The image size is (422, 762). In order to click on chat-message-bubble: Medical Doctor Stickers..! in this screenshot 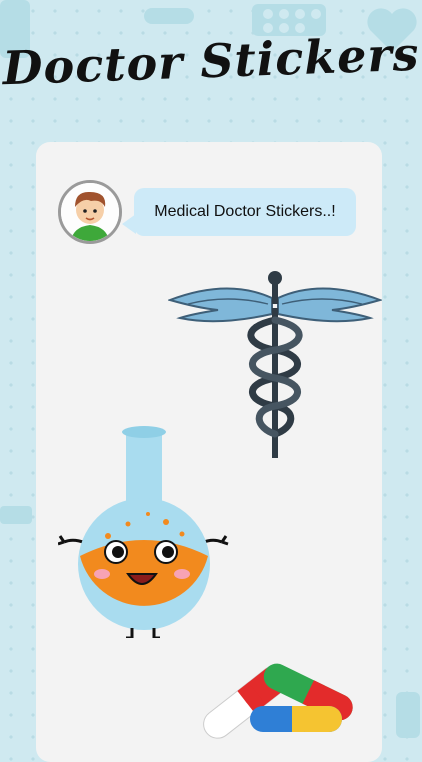, I will do `click(245, 212)`.